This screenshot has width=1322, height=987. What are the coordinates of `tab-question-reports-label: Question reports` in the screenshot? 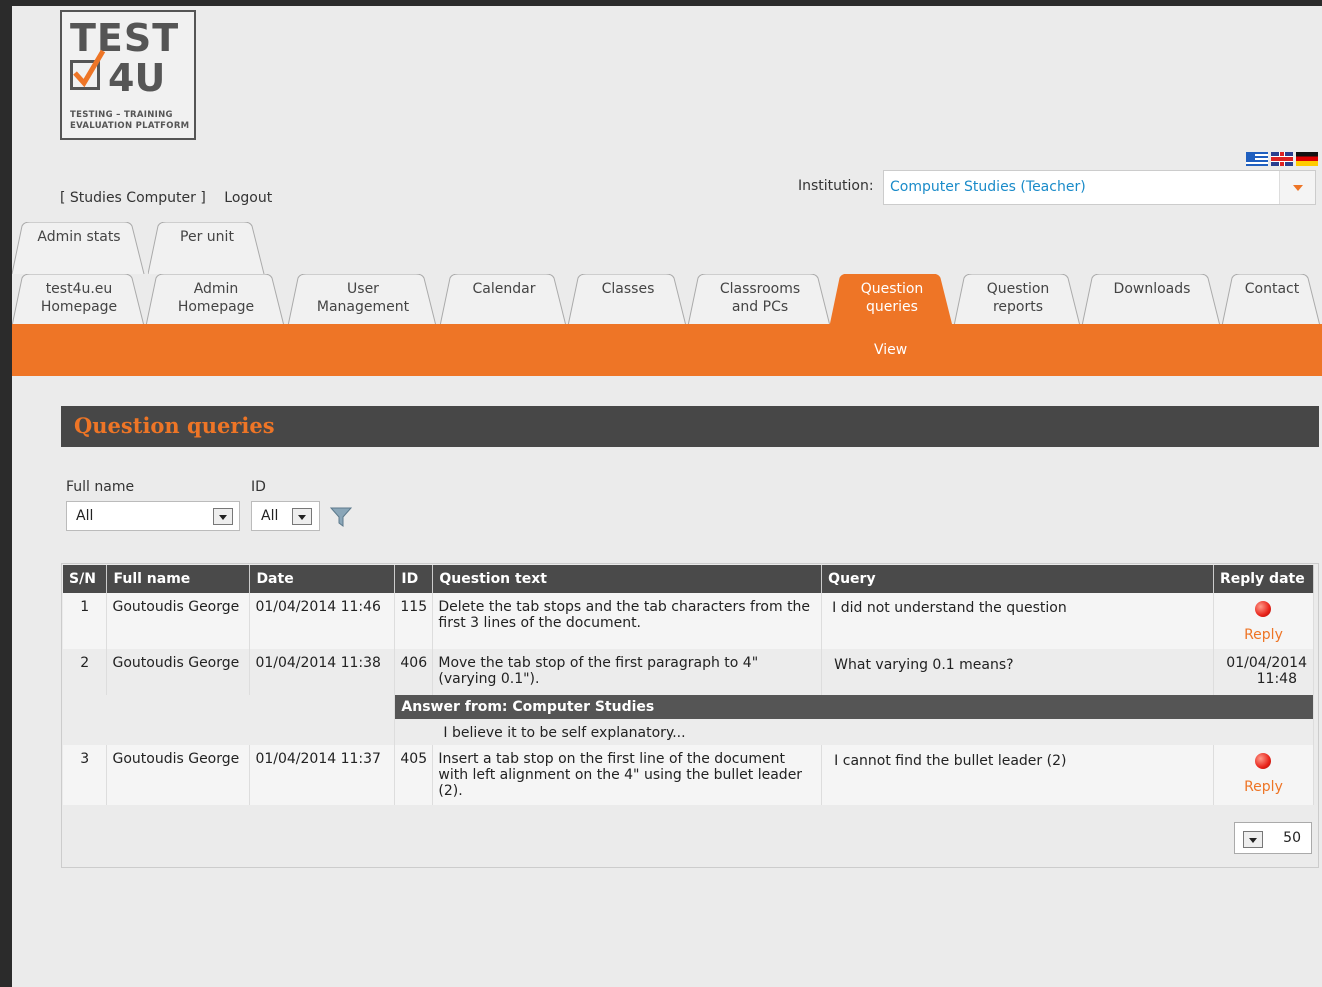 It's located at (1018, 295).